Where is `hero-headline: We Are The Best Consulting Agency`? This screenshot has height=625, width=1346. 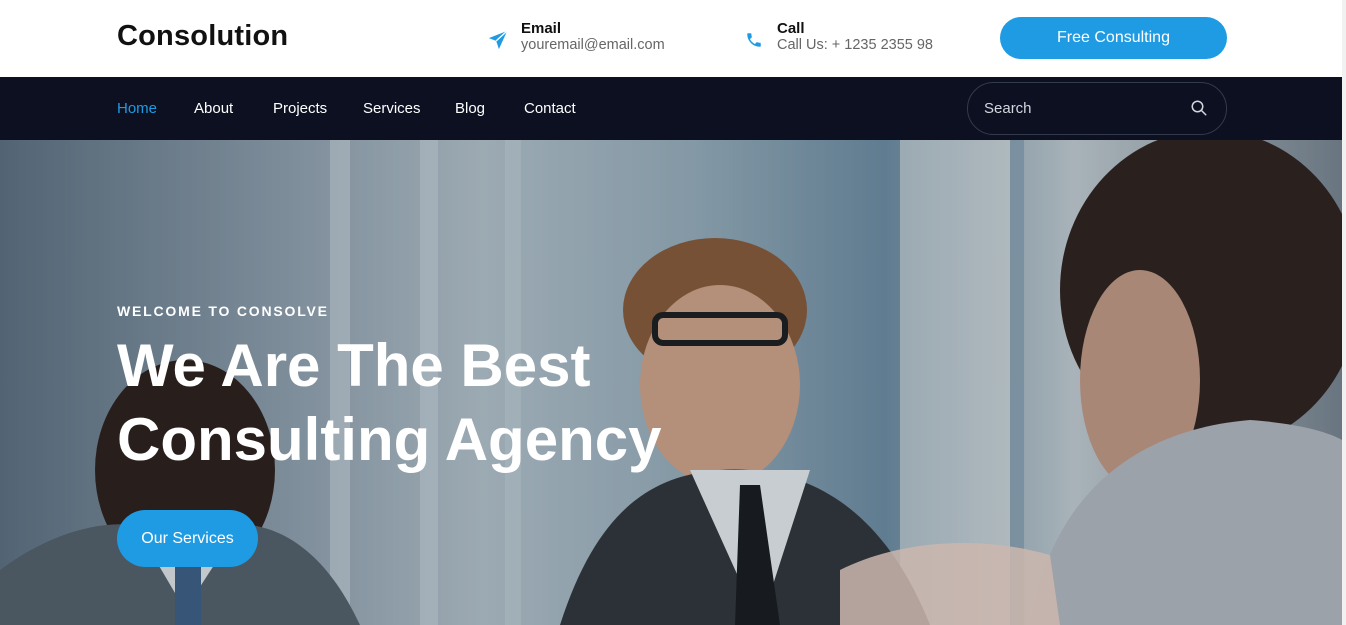 hero-headline: We Are The Best Consulting Agency is located at coordinates (427, 403).